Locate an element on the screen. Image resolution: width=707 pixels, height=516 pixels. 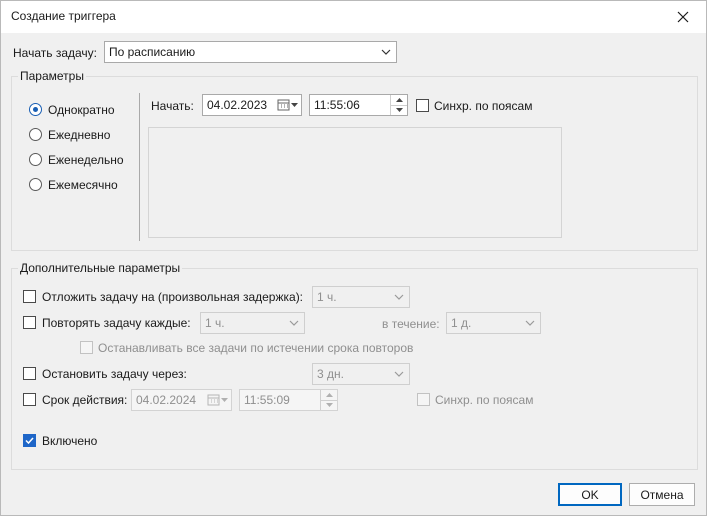
expire-time-value: 11:55:09 is located at coordinates (267, 400).